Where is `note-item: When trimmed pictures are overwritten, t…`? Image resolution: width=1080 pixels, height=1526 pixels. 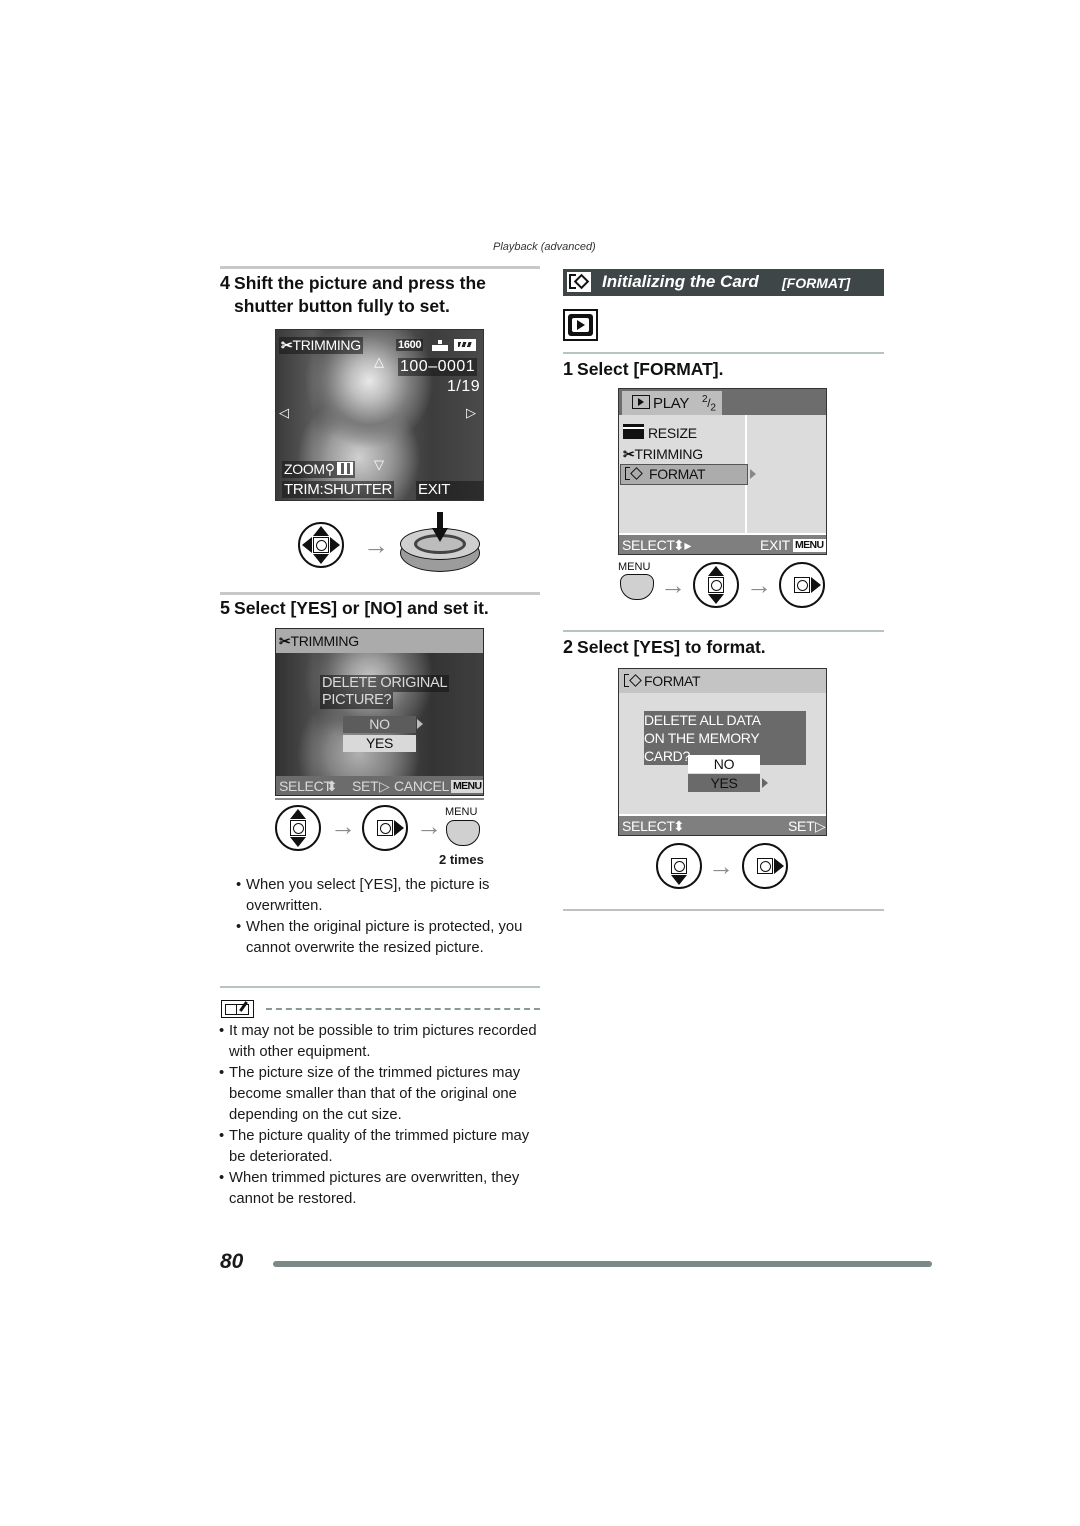
note-item: When trimmed pictures are overwritten, t… is located at coordinates (379, 1189).